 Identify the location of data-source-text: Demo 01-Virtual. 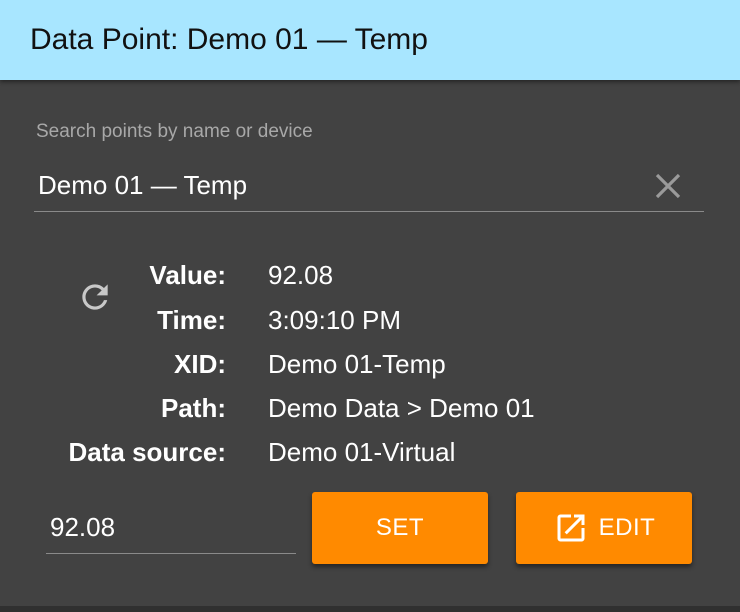
(362, 452).